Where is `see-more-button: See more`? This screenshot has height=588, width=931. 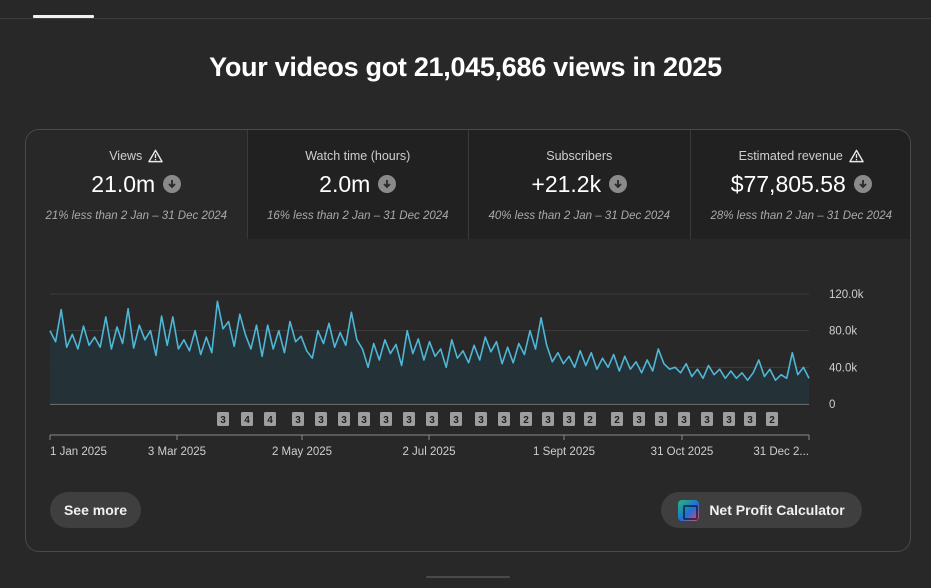
see-more-button: See more is located at coordinates (95, 510).